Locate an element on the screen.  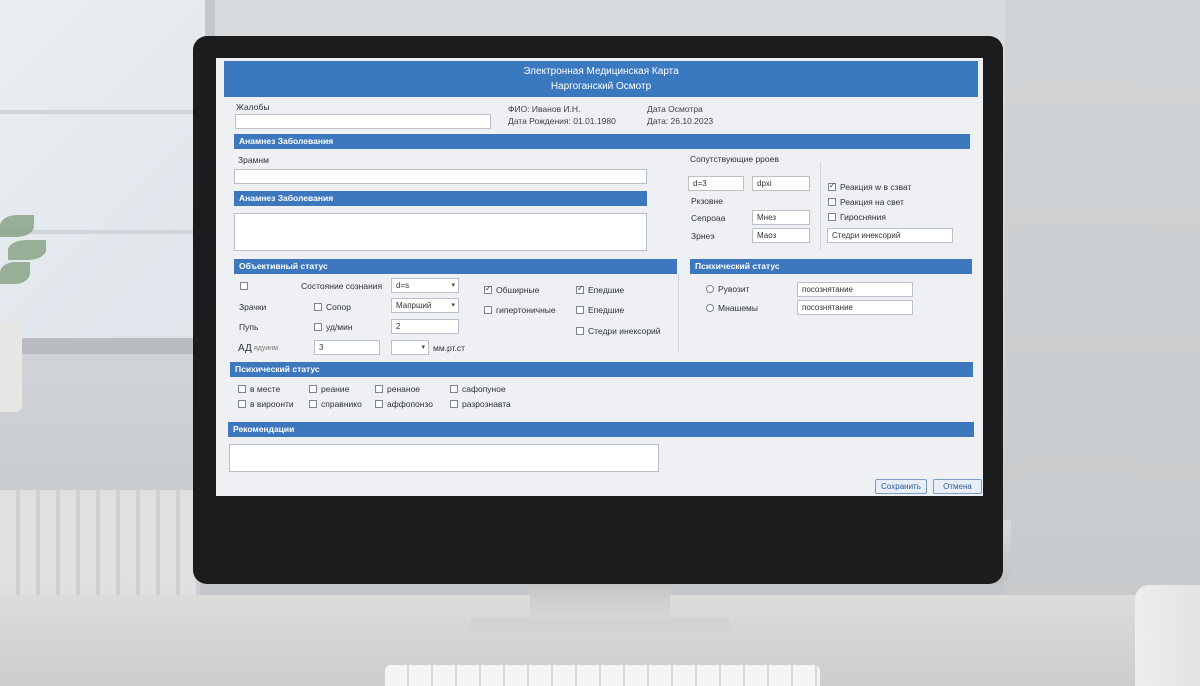
side-row3-input: Мнез is located at coordinates (781, 217).